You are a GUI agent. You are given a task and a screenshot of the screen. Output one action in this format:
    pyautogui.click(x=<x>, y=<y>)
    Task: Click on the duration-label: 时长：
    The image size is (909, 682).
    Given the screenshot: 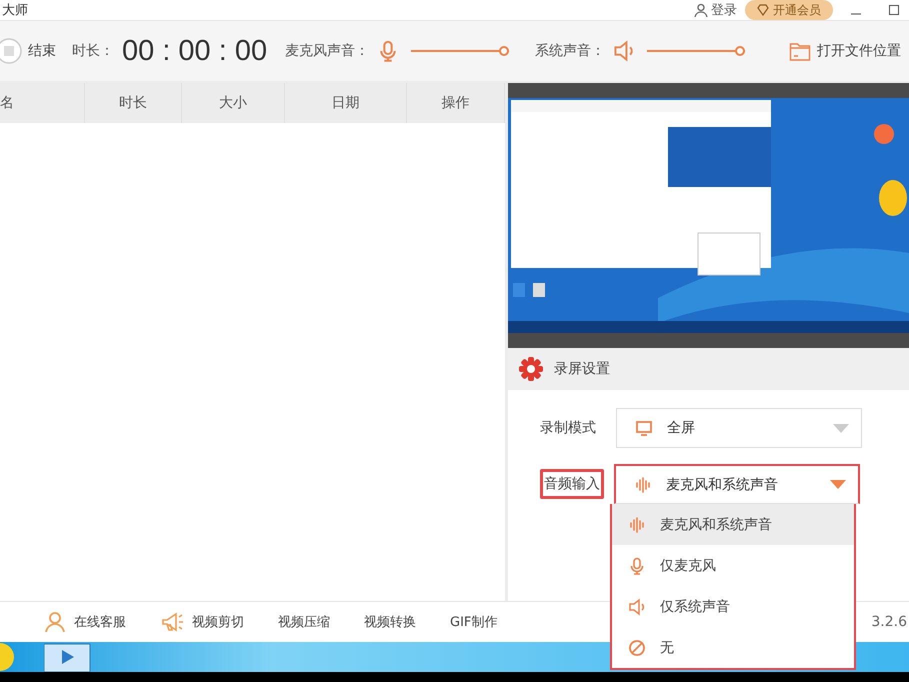 What is the action you would take?
    pyautogui.click(x=93, y=51)
    